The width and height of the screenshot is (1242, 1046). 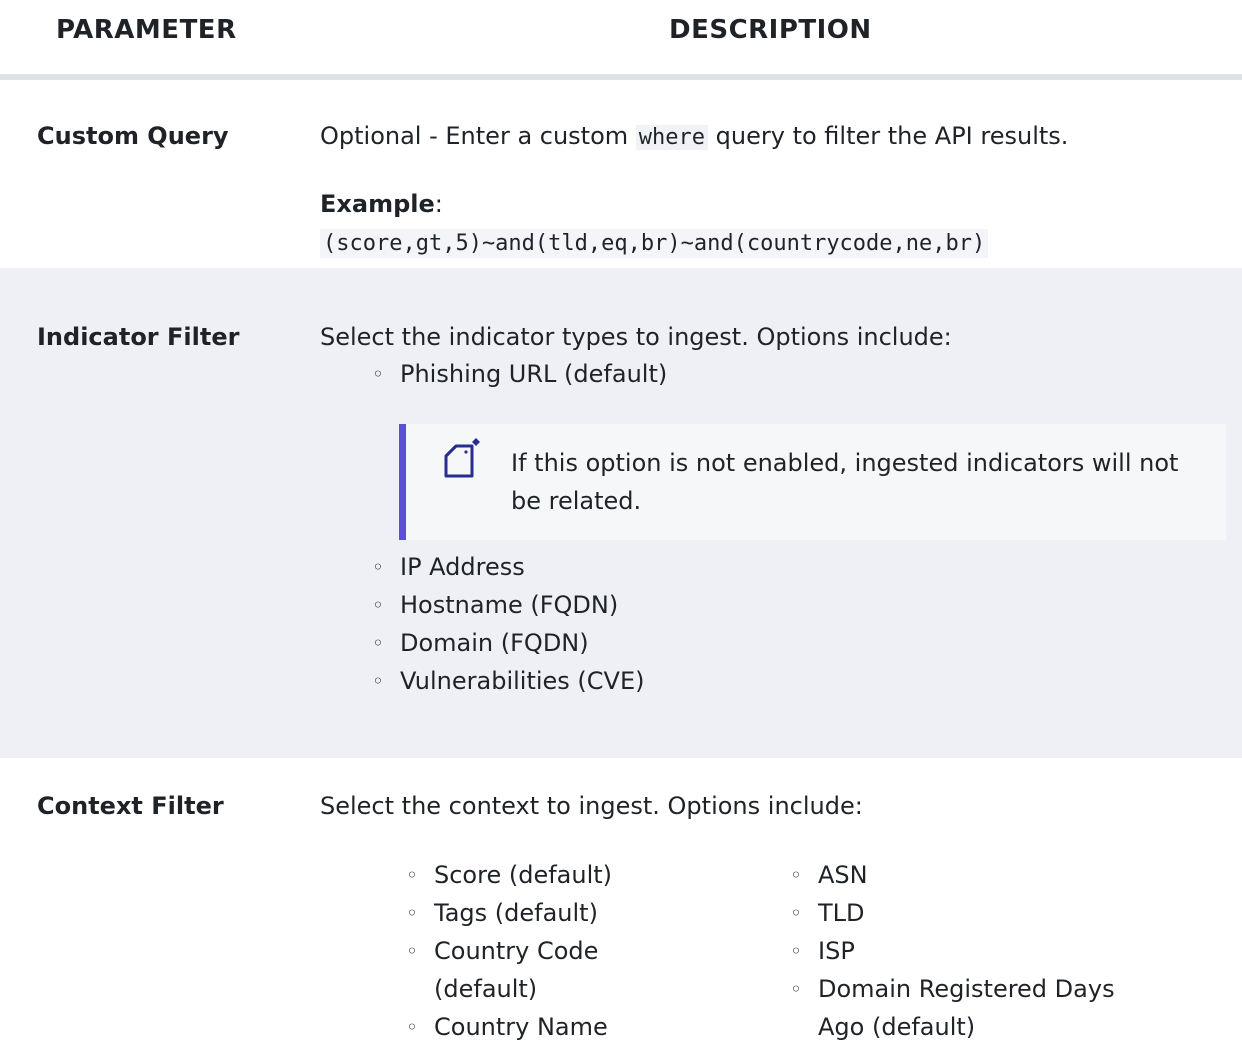 What do you see at coordinates (474, 136) in the screenshot?
I see `desc-text: Optional - Enter a custom` at bounding box center [474, 136].